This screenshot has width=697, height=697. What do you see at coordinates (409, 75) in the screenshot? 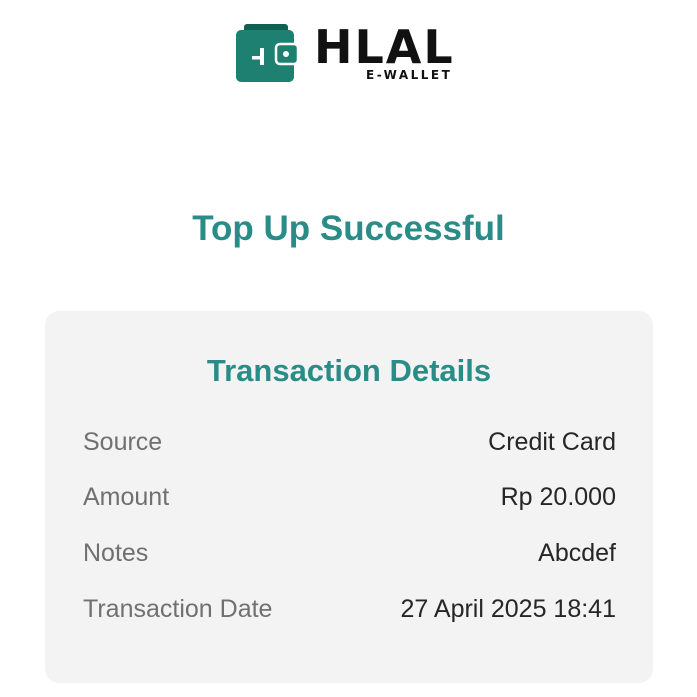
I see `brand-subtitle: E-WALLET` at bounding box center [409, 75].